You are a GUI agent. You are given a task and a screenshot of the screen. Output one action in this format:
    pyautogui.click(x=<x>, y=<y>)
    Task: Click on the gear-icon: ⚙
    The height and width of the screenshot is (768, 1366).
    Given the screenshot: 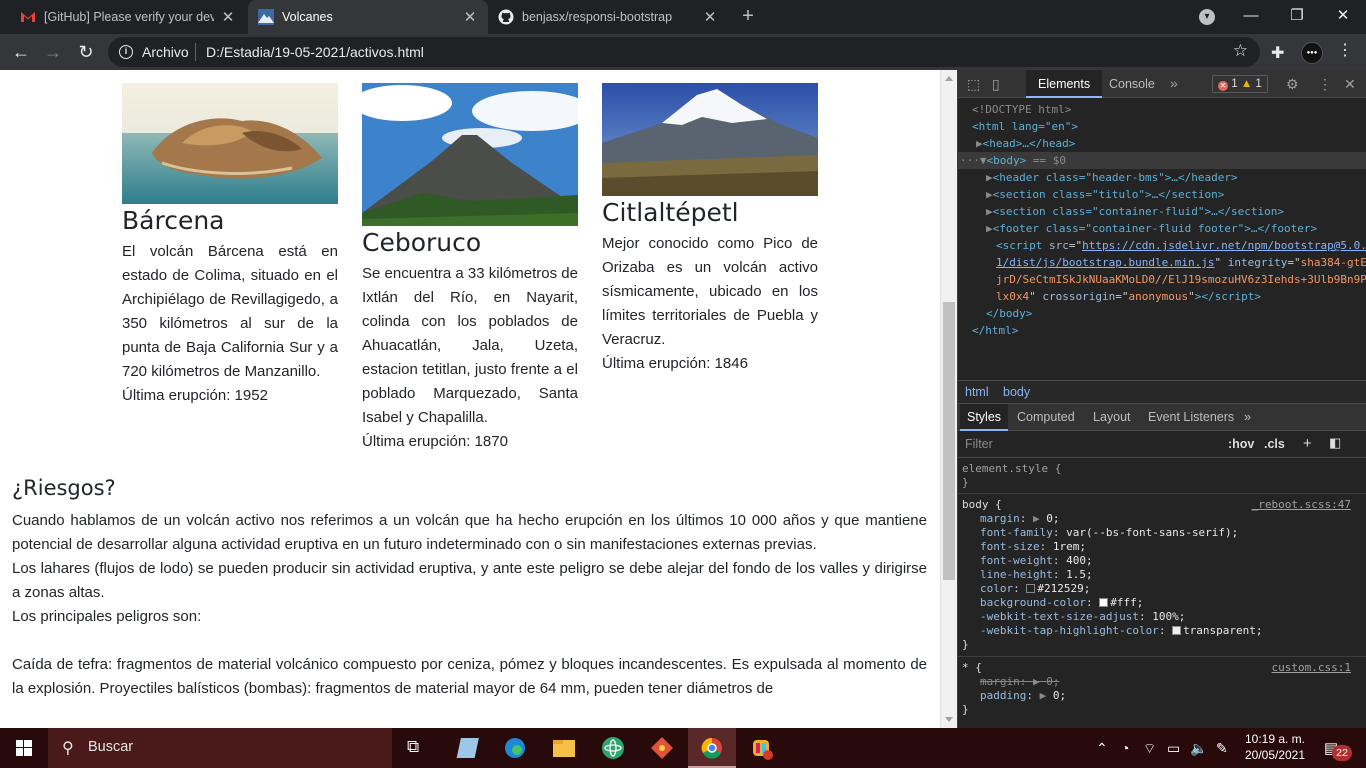 What is the action you would take?
    pyautogui.click(x=1292, y=84)
    